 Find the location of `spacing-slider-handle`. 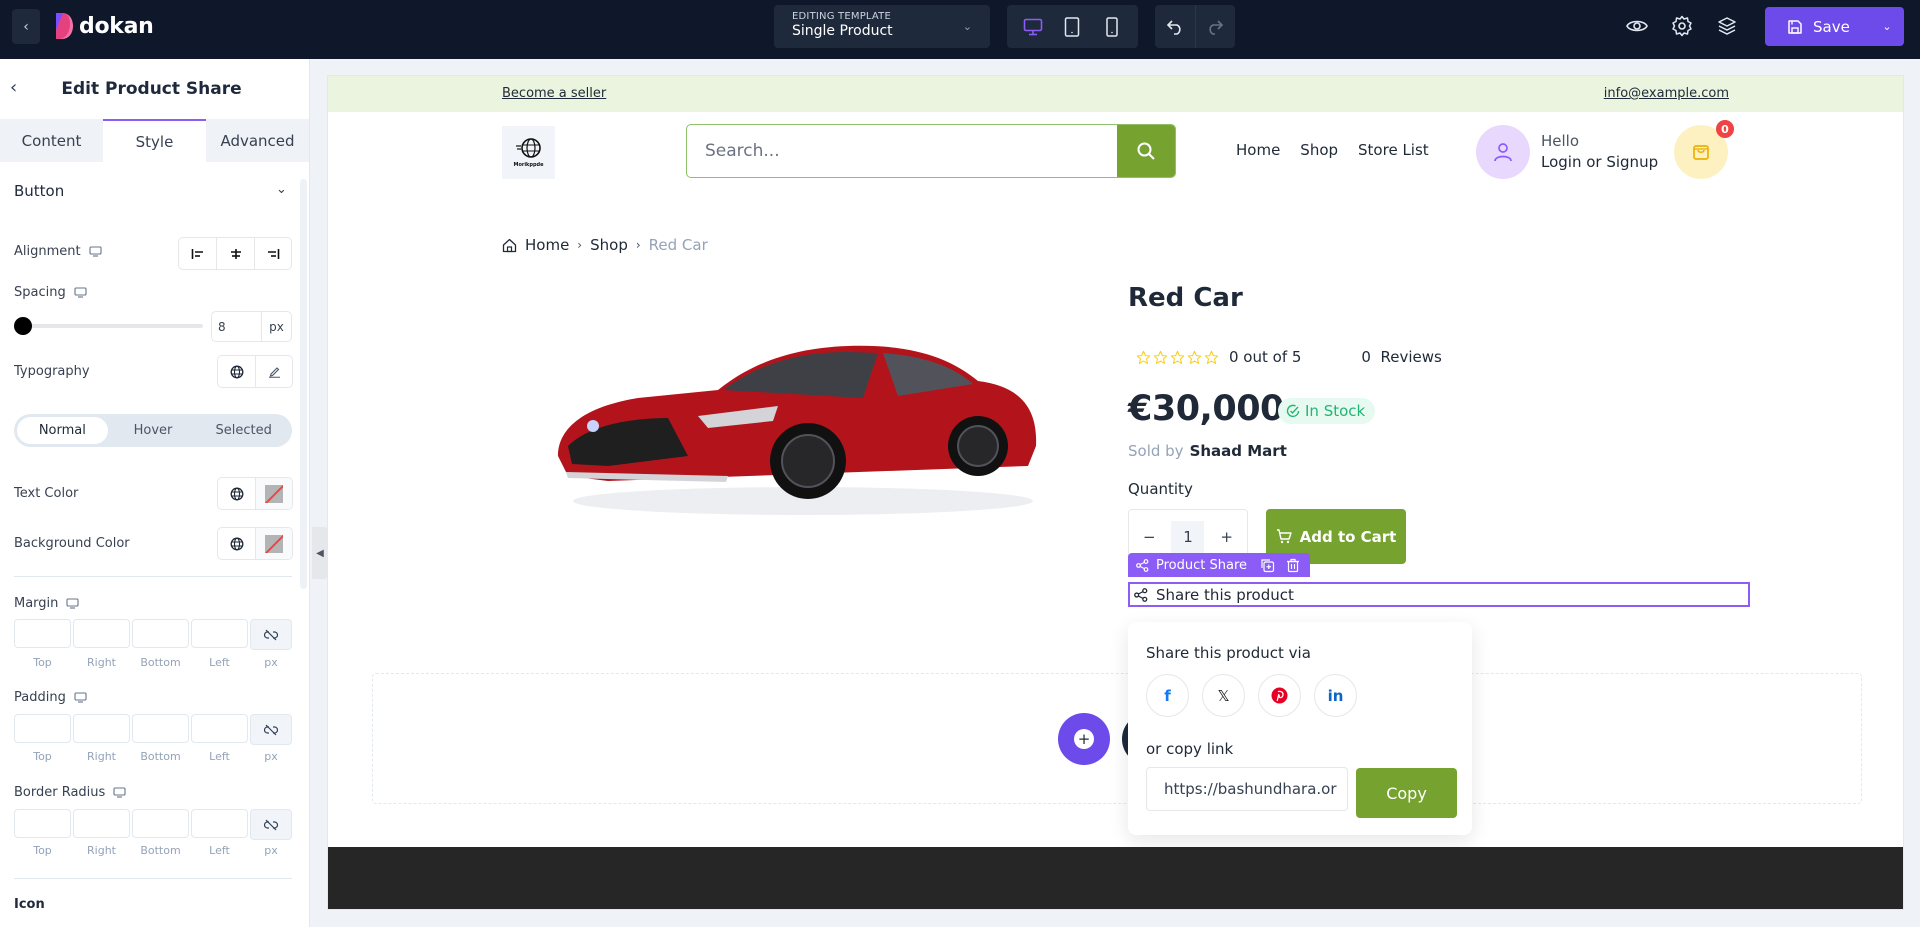

spacing-slider-handle is located at coordinates (23, 326).